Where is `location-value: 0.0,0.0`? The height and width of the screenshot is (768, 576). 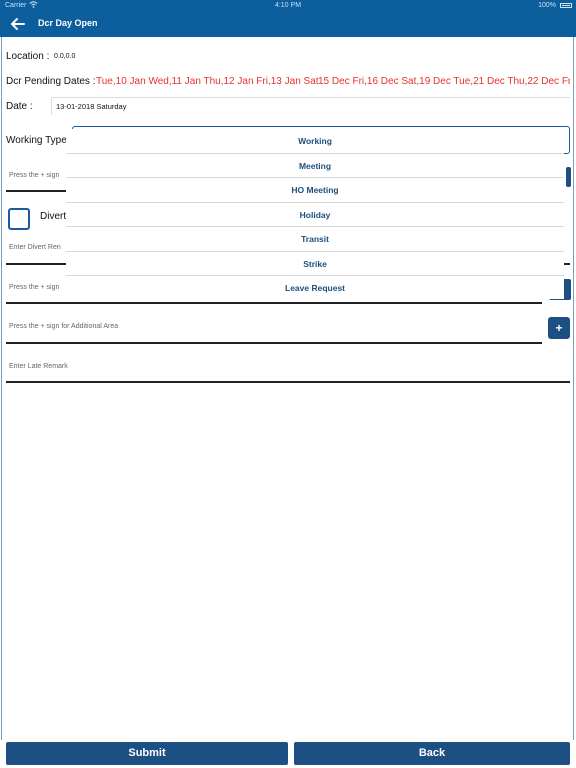 location-value: 0.0,0.0 is located at coordinates (65, 56).